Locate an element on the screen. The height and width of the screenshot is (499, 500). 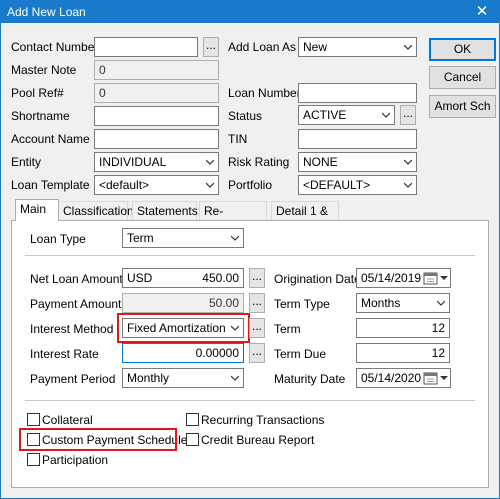
currency-code: USD is located at coordinates (140, 278).